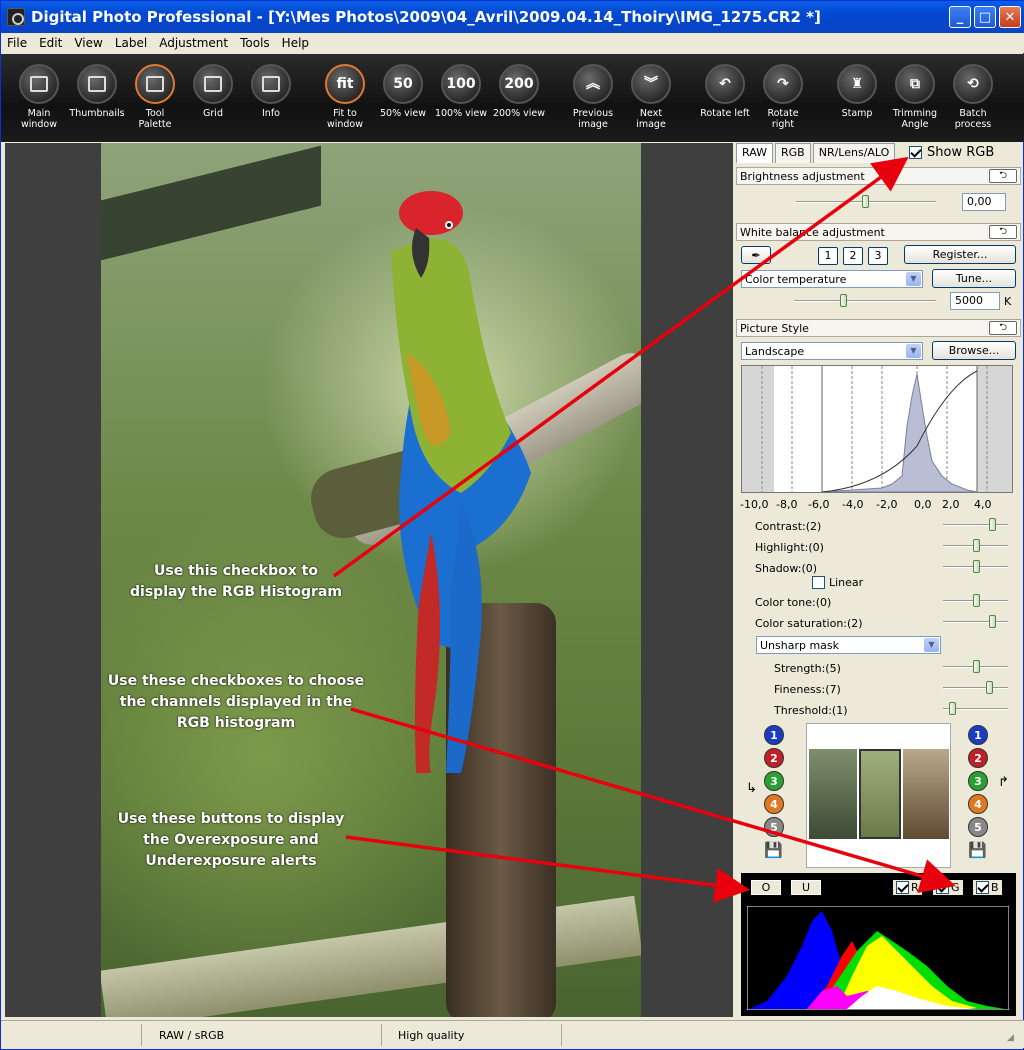 The height and width of the screenshot is (1050, 1024). What do you see at coordinates (915, 152) in the screenshot?
I see `show-rgb-check` at bounding box center [915, 152].